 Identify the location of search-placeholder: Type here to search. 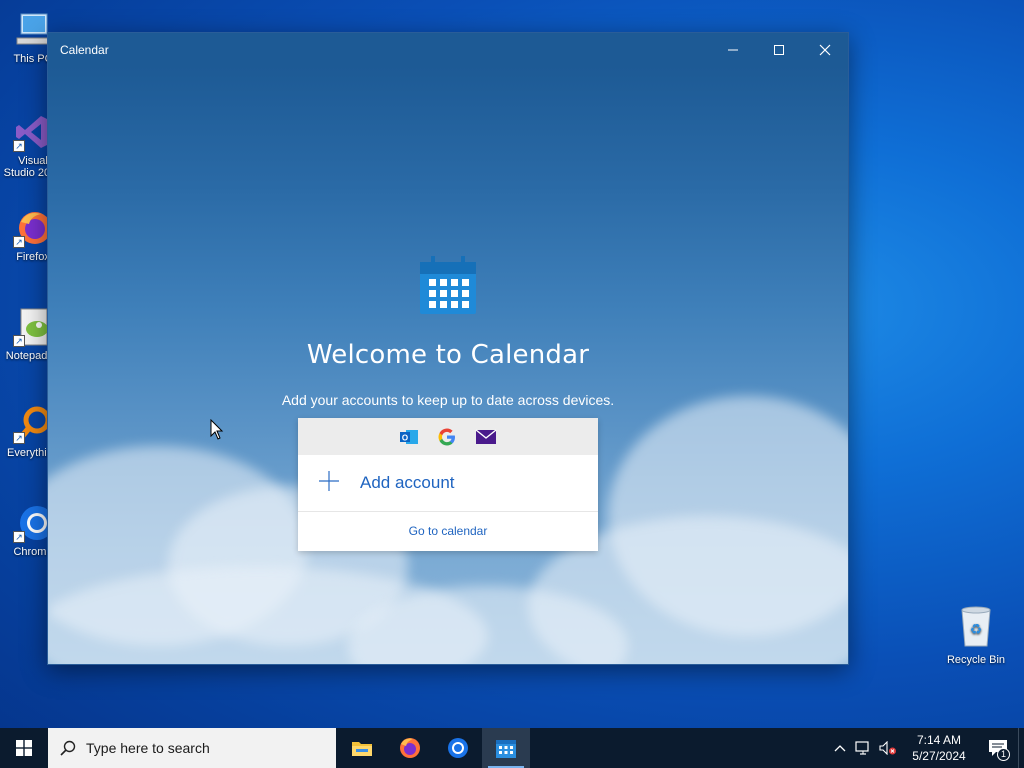
(148, 748).